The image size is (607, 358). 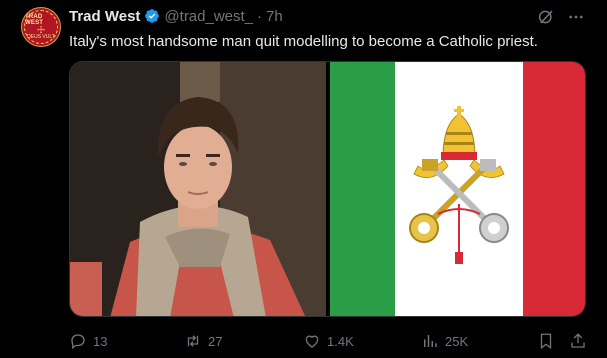 I want to click on reply-icon, so click(x=78, y=342).